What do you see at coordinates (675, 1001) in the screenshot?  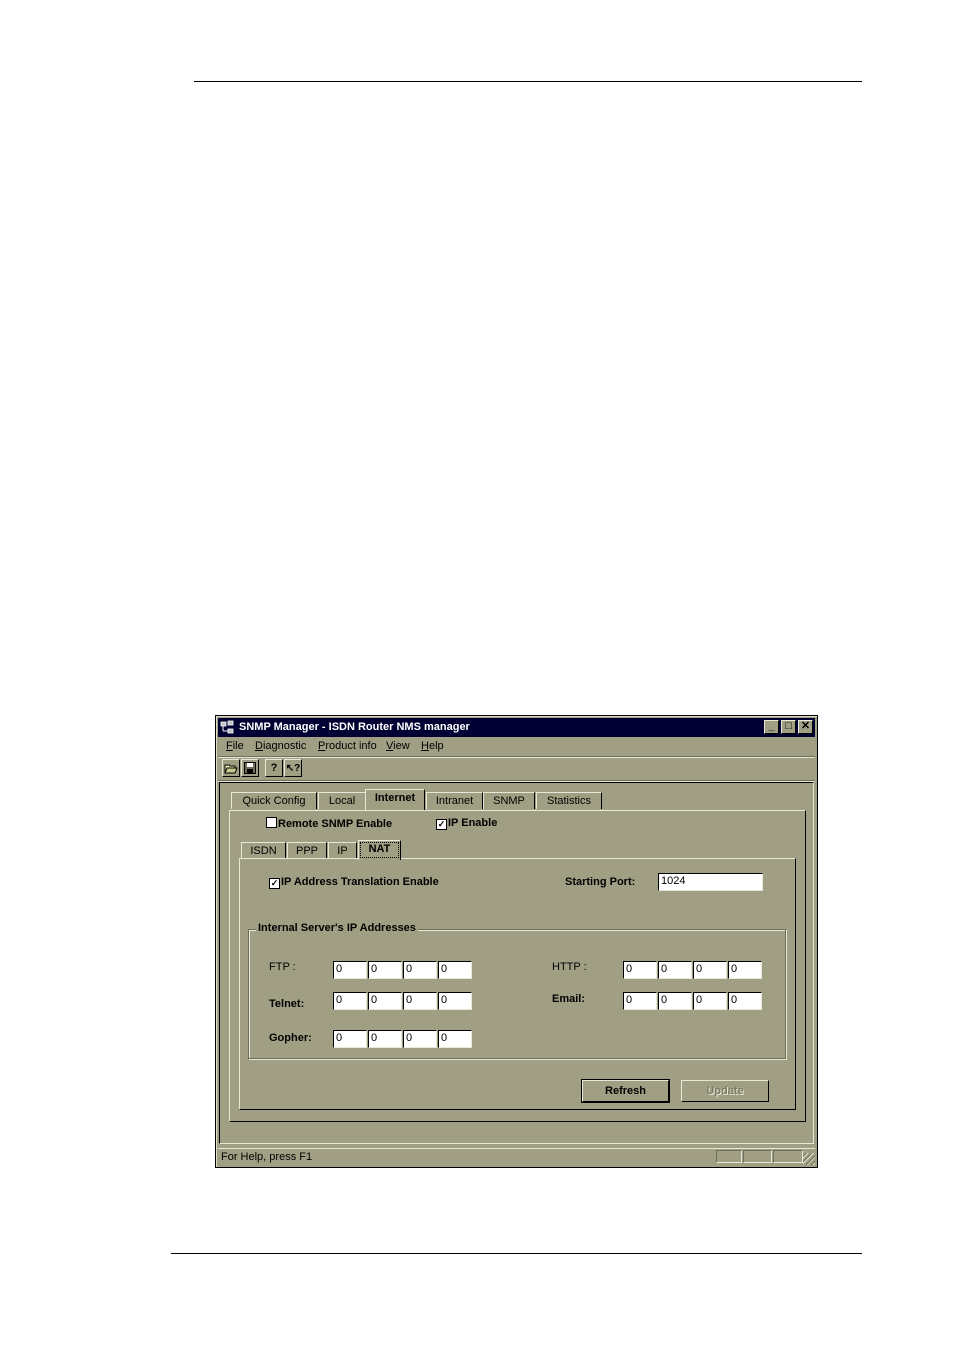 I see `email-ip-octet-2: 0` at bounding box center [675, 1001].